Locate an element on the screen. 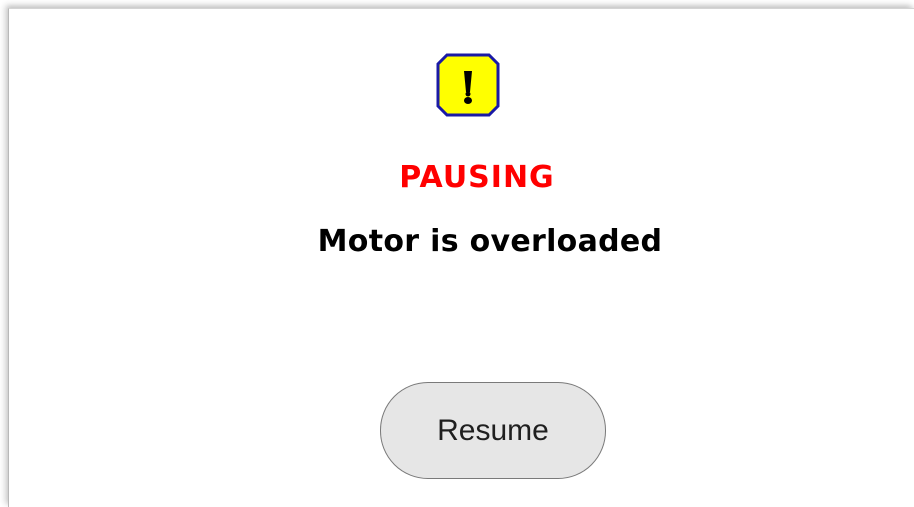  resume-button: Resume is located at coordinates (493, 430).